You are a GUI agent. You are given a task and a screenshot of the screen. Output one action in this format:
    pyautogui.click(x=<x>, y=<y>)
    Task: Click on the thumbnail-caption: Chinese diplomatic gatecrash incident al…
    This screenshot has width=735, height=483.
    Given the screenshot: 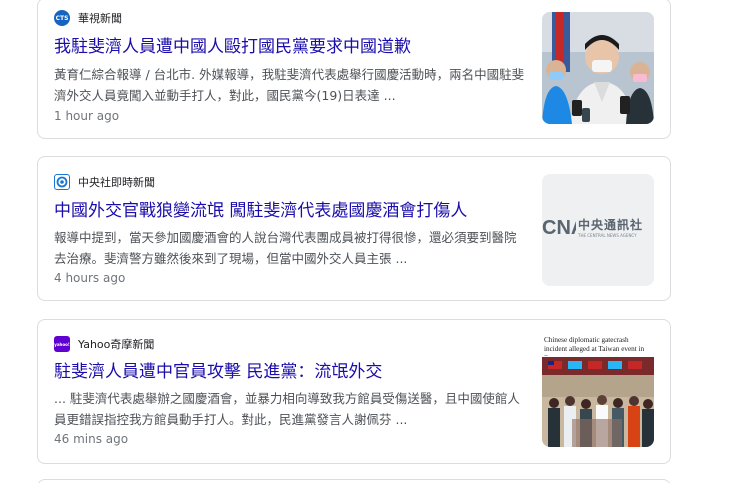 What is the action you would take?
    pyautogui.click(x=594, y=346)
    